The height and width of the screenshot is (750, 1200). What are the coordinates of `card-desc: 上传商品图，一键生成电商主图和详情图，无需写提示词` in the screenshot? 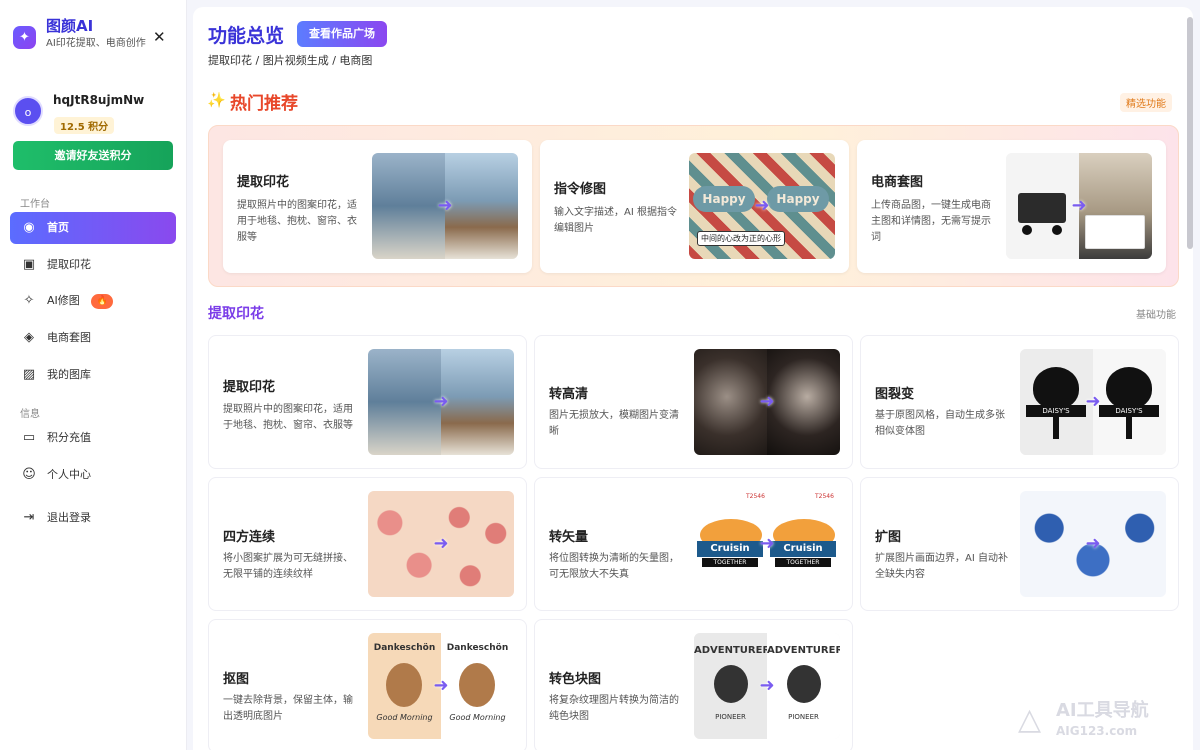 It's located at (931, 221).